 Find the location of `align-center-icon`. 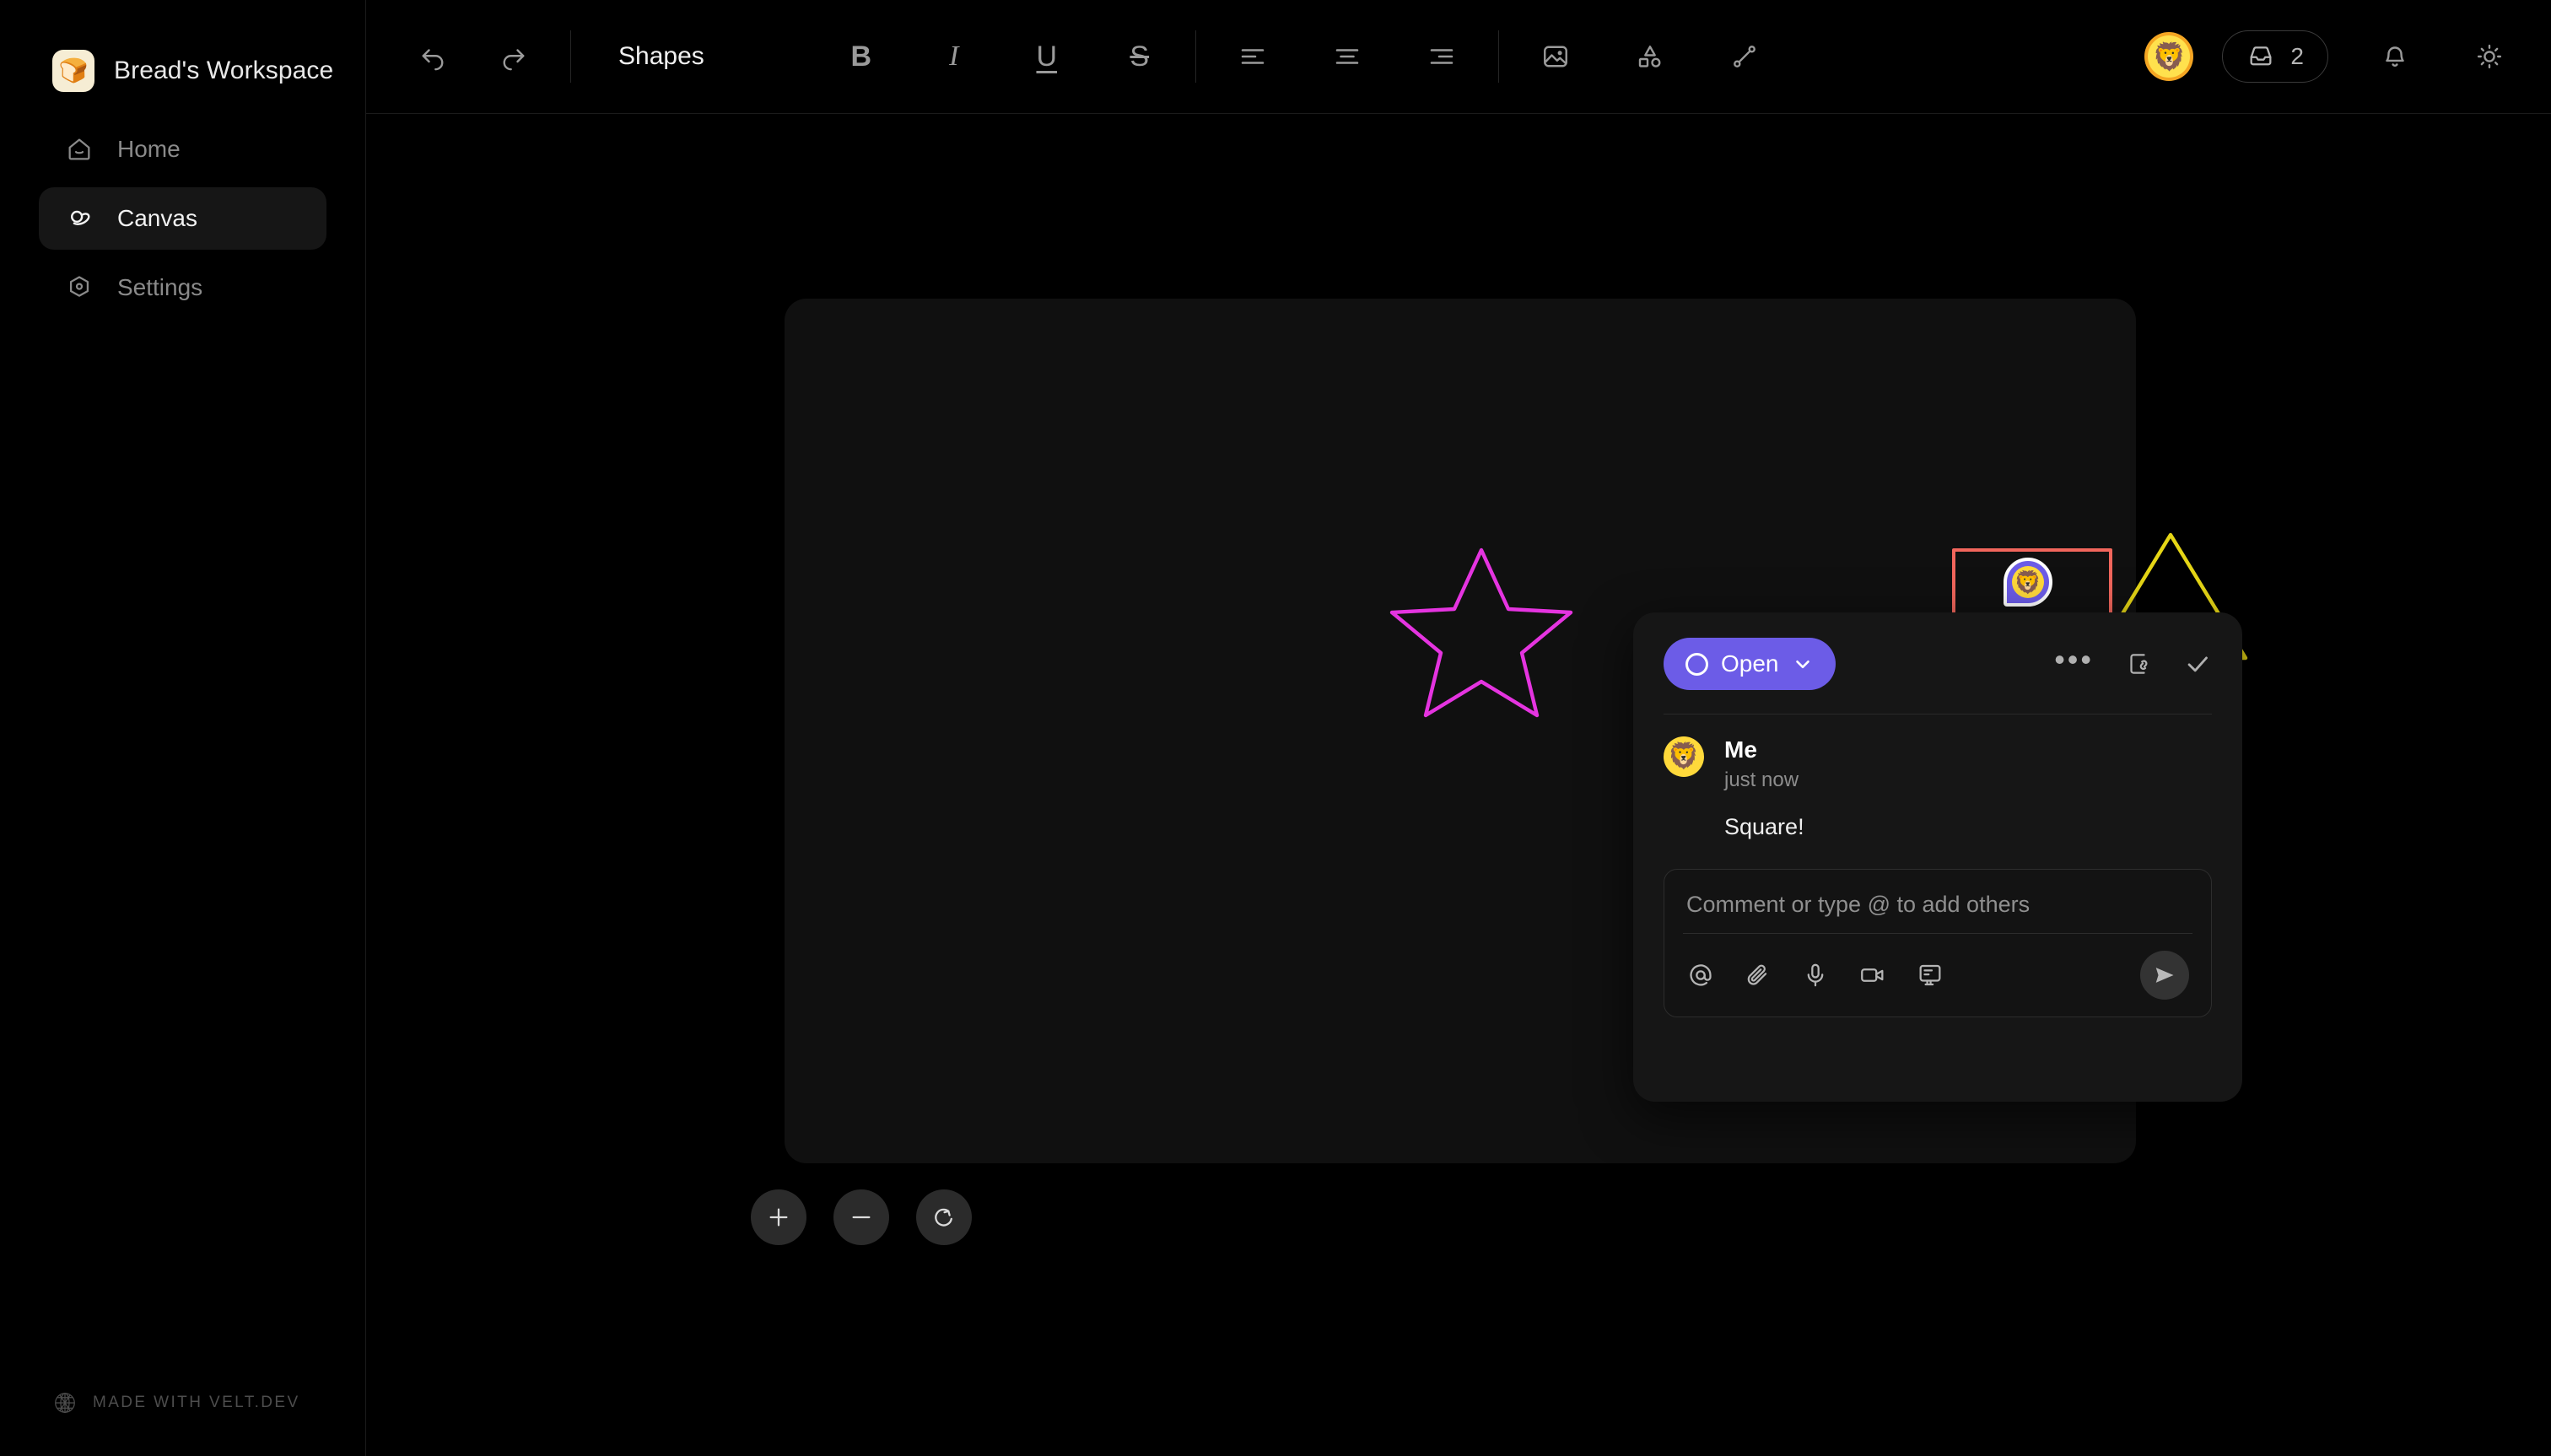

align-center-icon is located at coordinates (1347, 57).